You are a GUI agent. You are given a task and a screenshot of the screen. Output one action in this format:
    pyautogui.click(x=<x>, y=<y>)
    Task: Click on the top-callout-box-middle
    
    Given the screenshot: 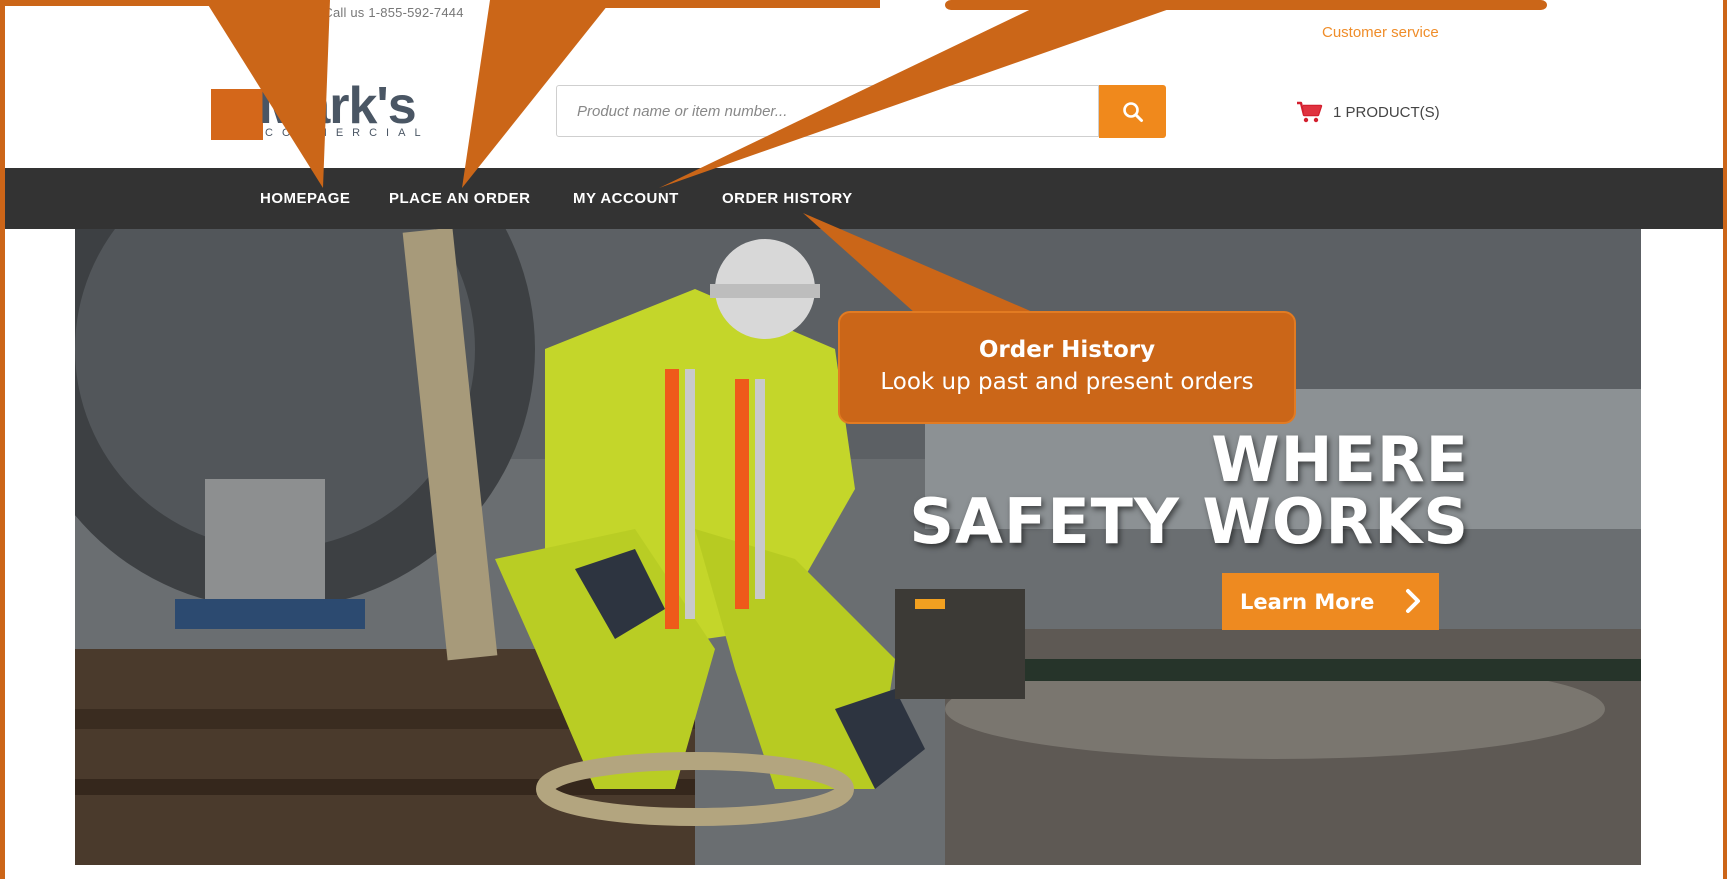 What is the action you would take?
    pyautogui.click(x=700, y=4)
    